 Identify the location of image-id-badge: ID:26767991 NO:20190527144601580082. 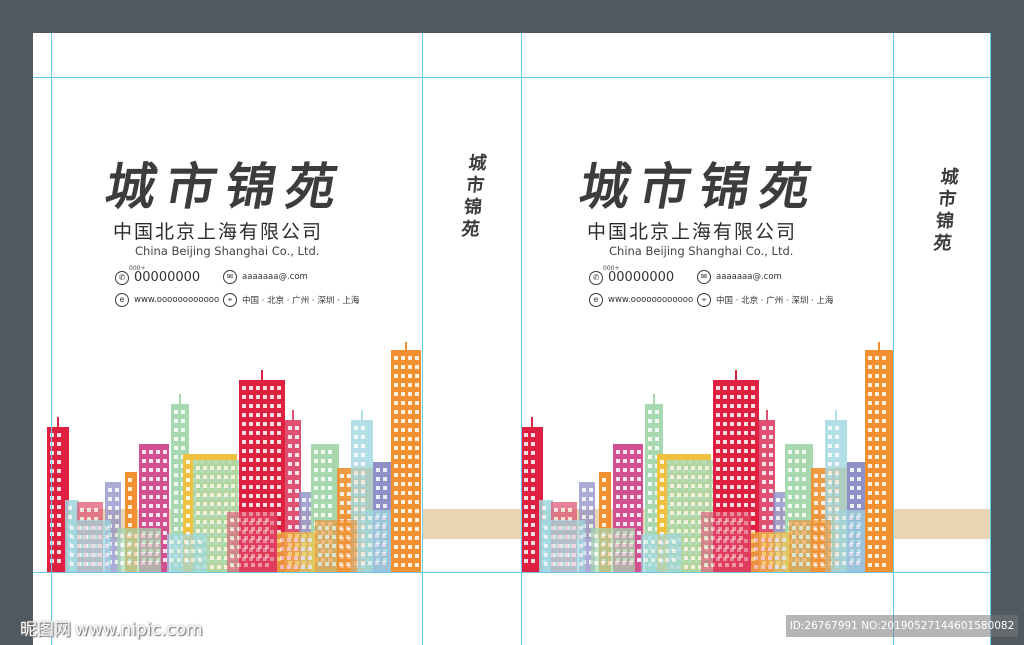
(902, 626).